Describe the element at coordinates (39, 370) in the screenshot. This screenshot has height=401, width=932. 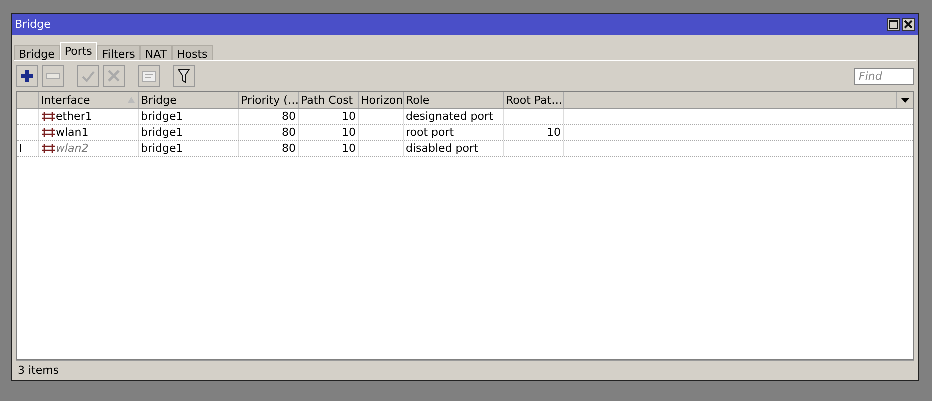
I see `status-text: 3 items` at that location.